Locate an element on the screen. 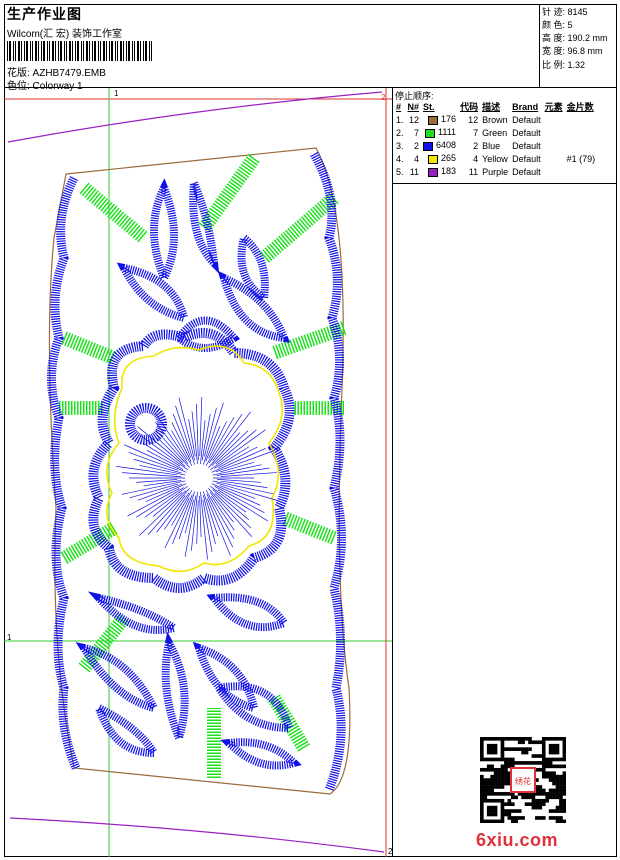 Image resolution: width=620 pixels, height=860 pixels. row-needle: 4 is located at coordinates (417, 158).